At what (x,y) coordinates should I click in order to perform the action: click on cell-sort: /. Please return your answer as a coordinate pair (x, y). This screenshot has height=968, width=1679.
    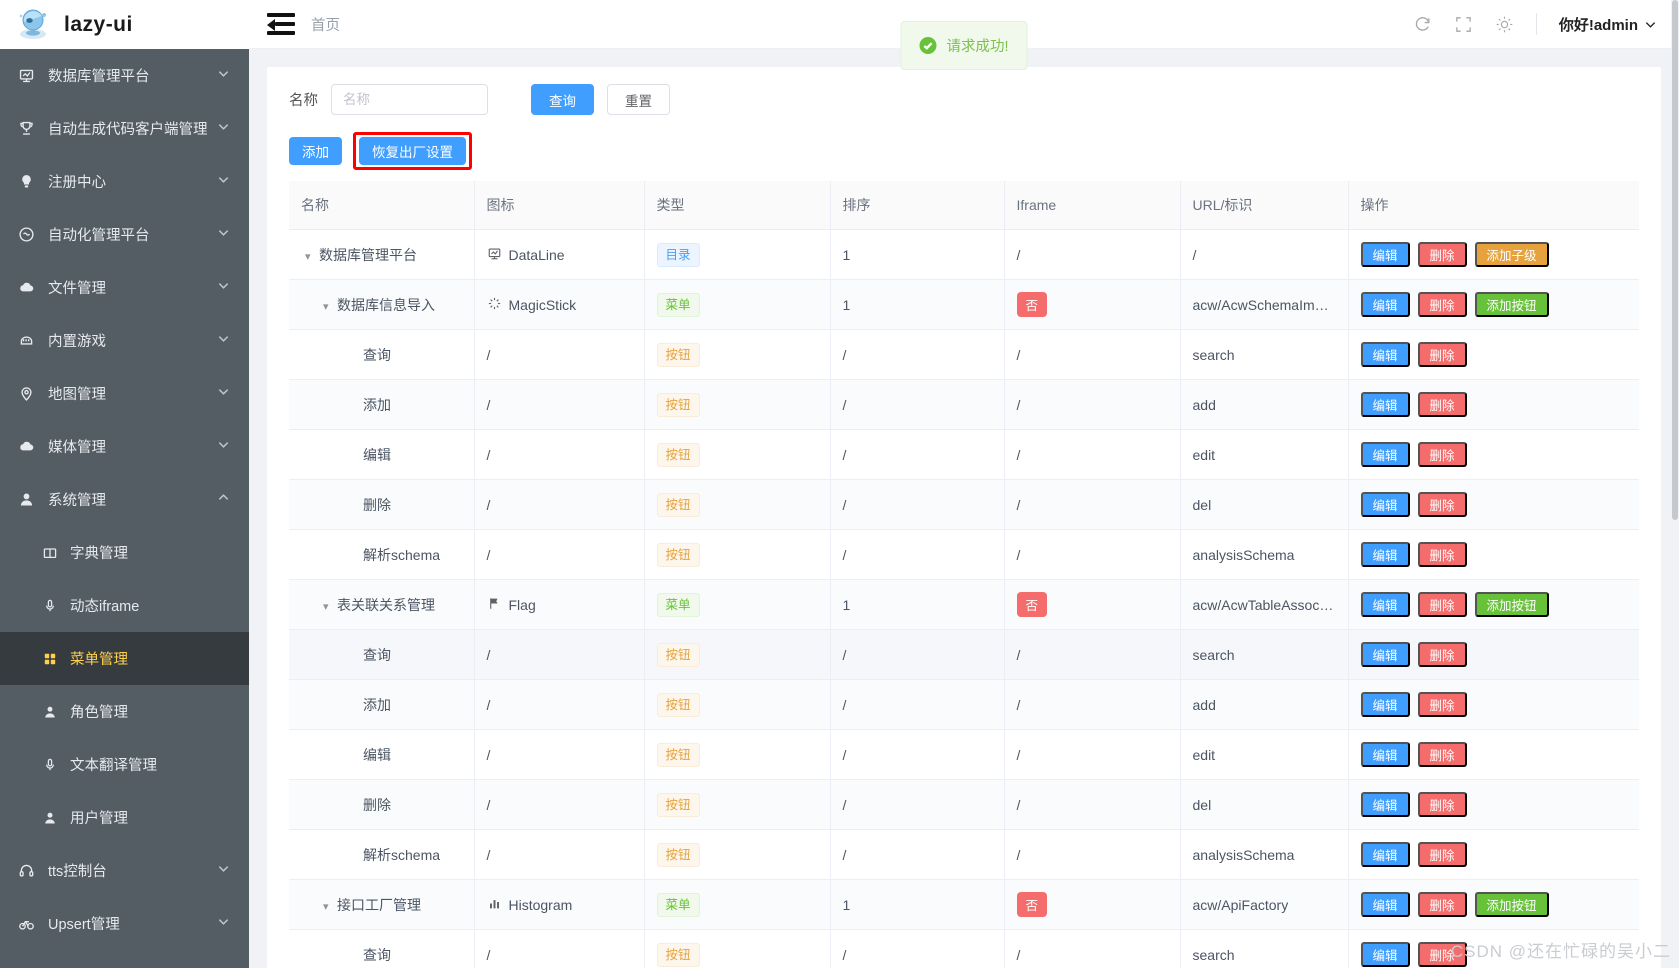
    Looking at the image, I should click on (917, 404).